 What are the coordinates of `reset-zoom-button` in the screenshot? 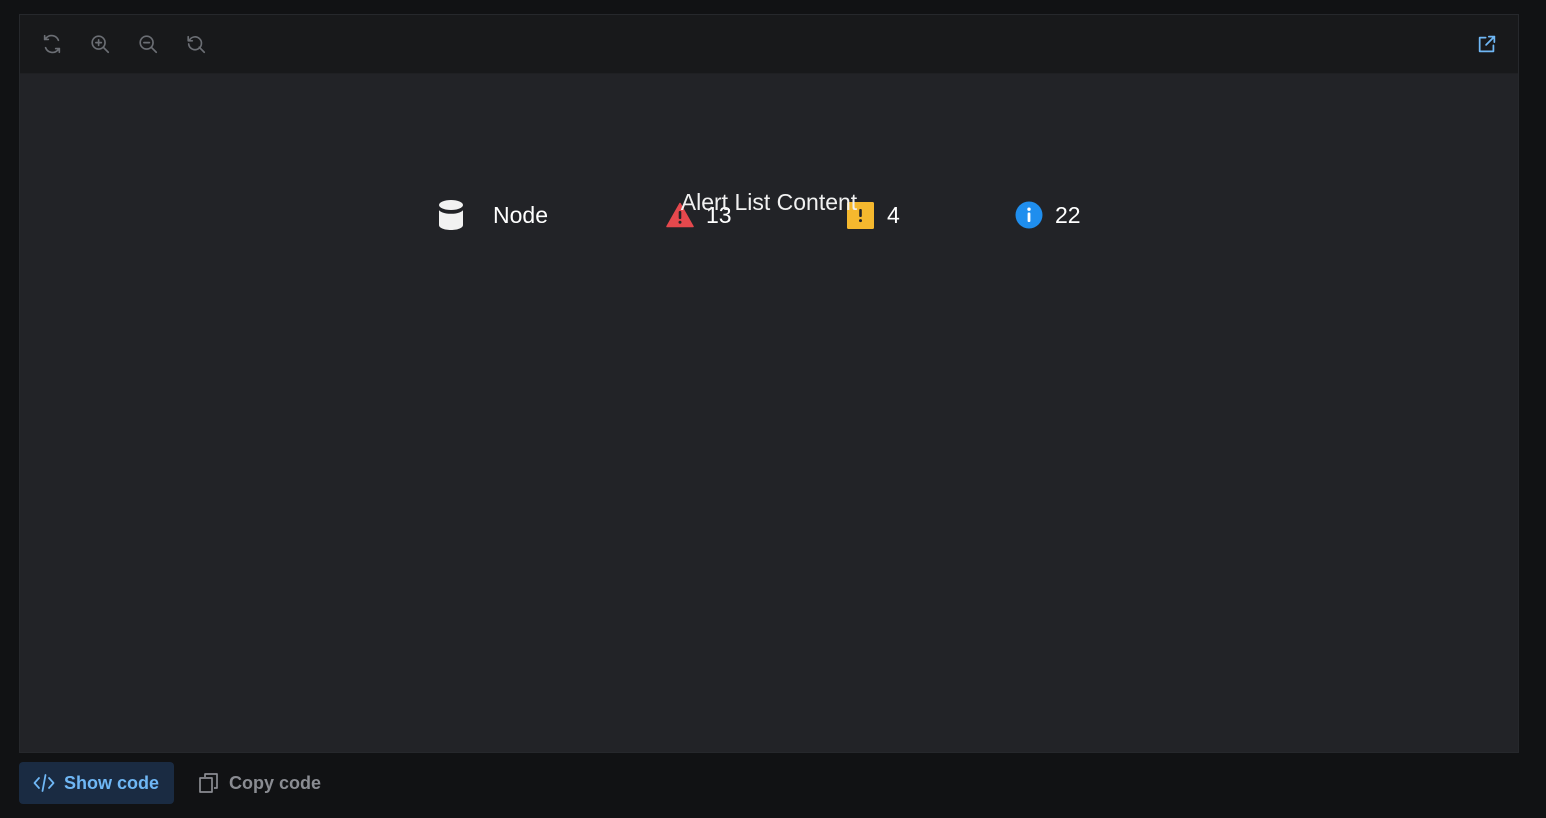 It's located at (196, 44).